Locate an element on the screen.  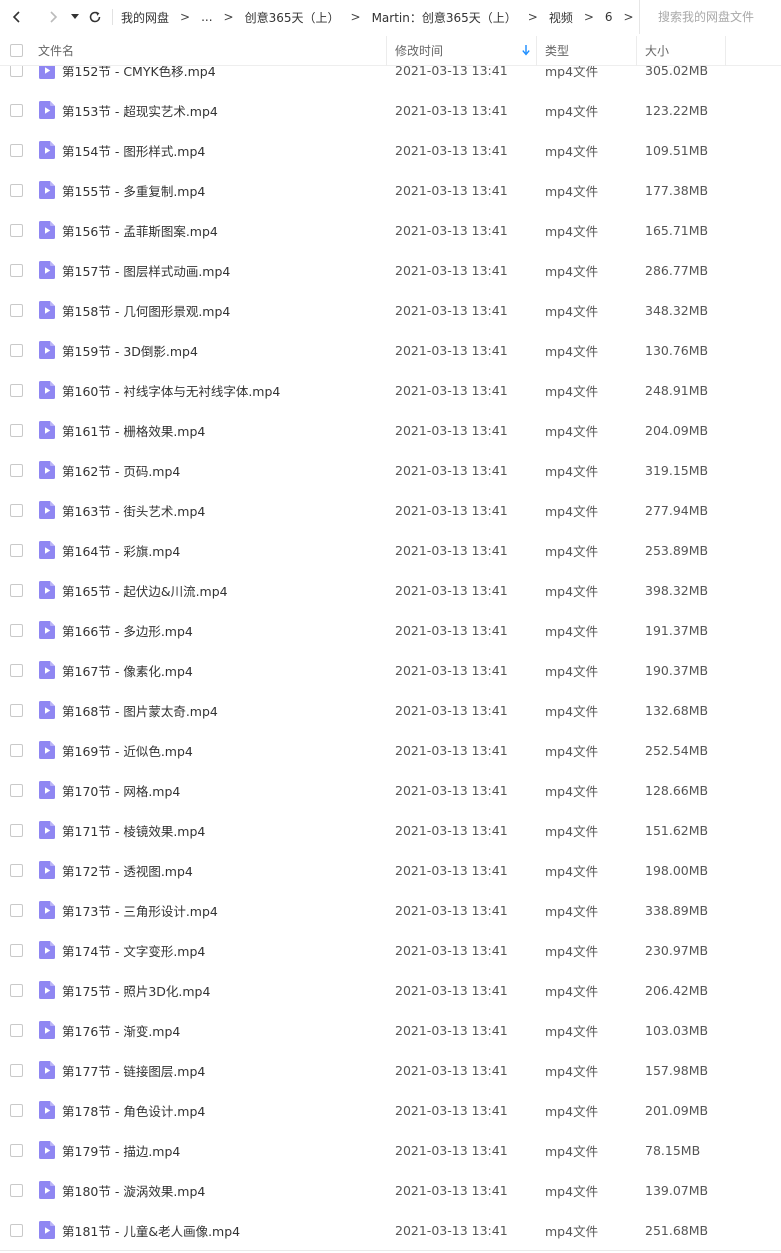
file-name: 第169节 - 近似色.mp4 is located at coordinates (224, 750).